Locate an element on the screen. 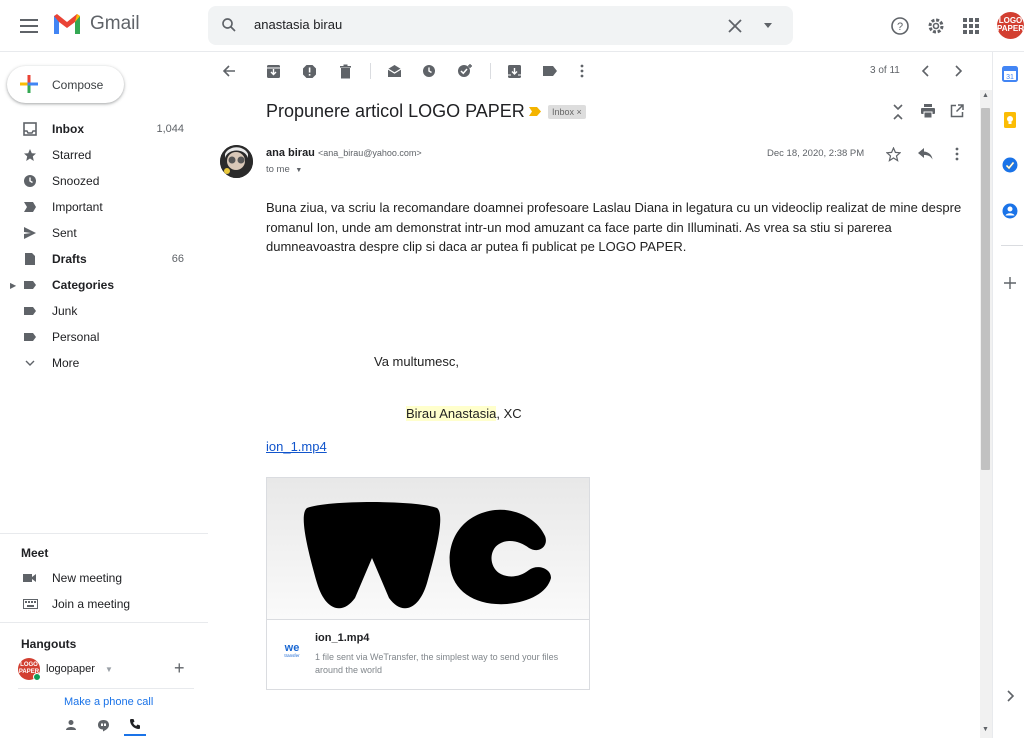  help-button: ? is located at coordinates (900, 26).